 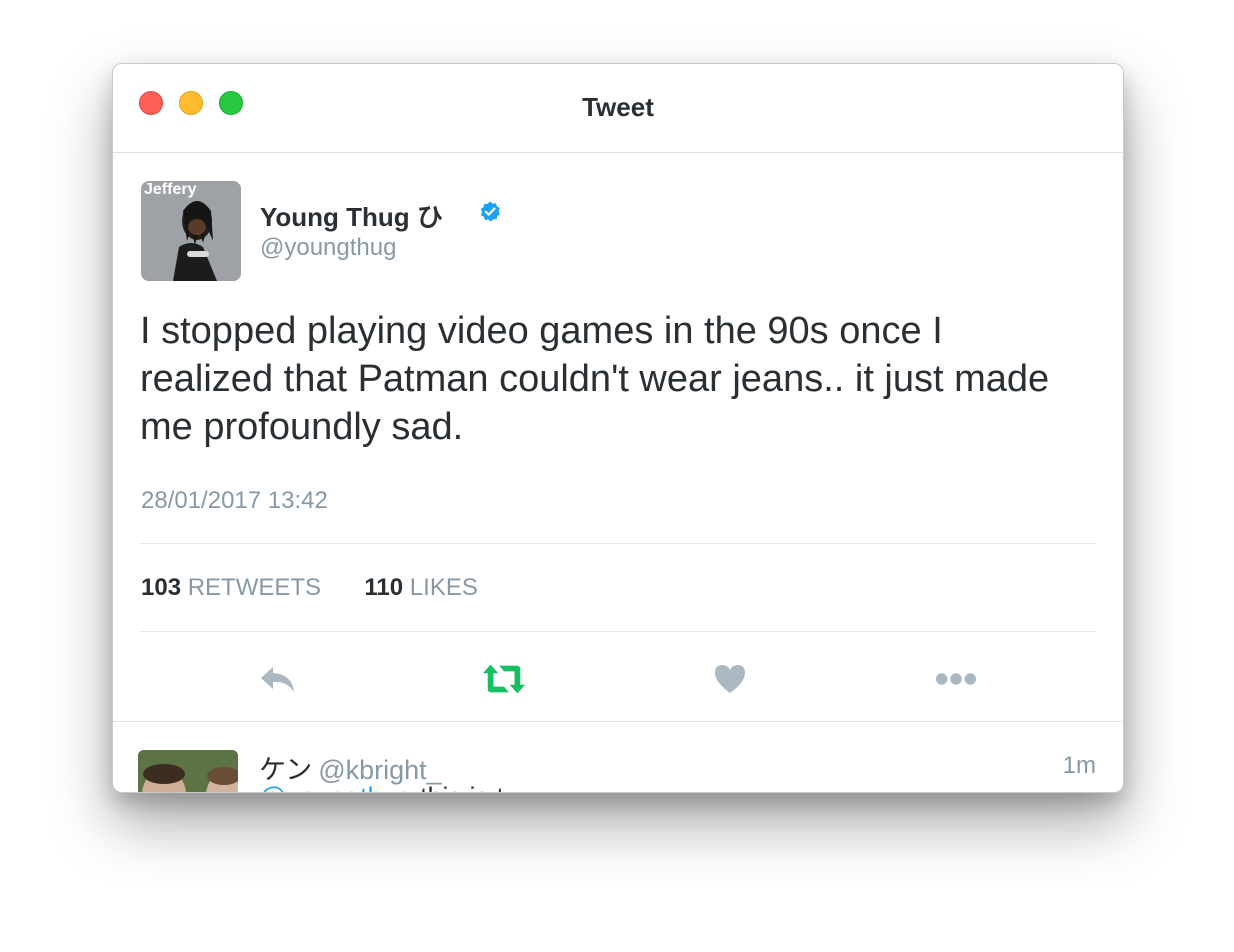 I want to click on more-button, so click(x=956, y=679).